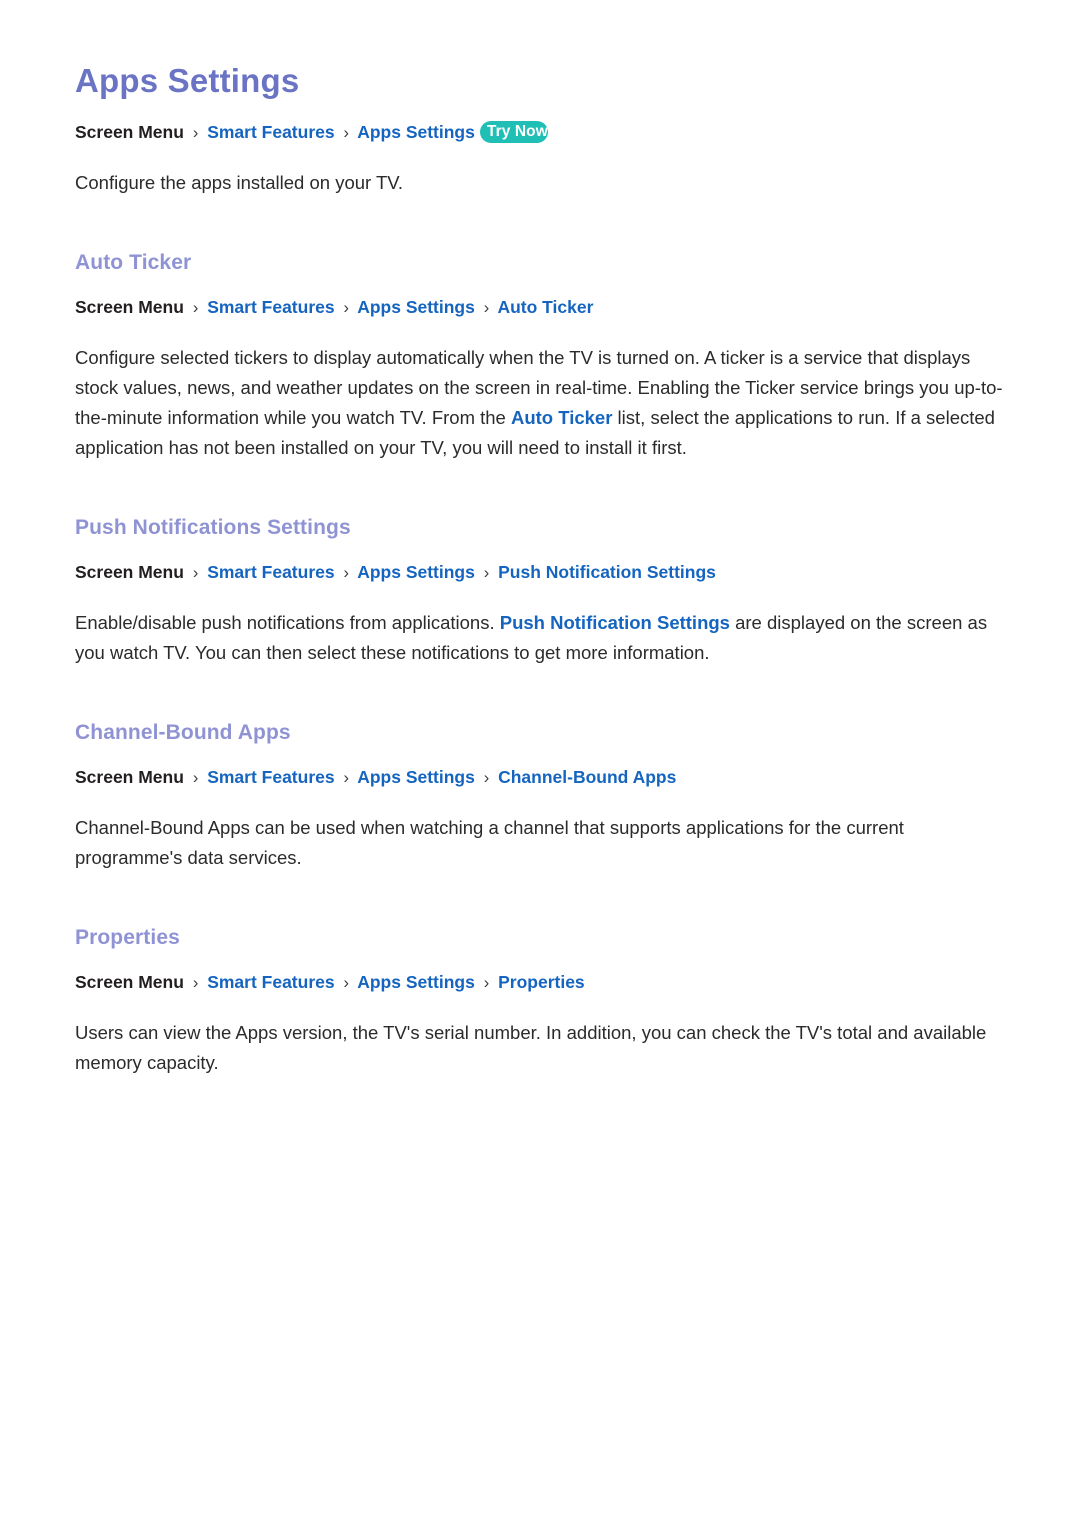  Describe the element at coordinates (183, 733) in the screenshot. I see `section-heading-channel-bound-apps: Channel-Bound Apps` at that location.